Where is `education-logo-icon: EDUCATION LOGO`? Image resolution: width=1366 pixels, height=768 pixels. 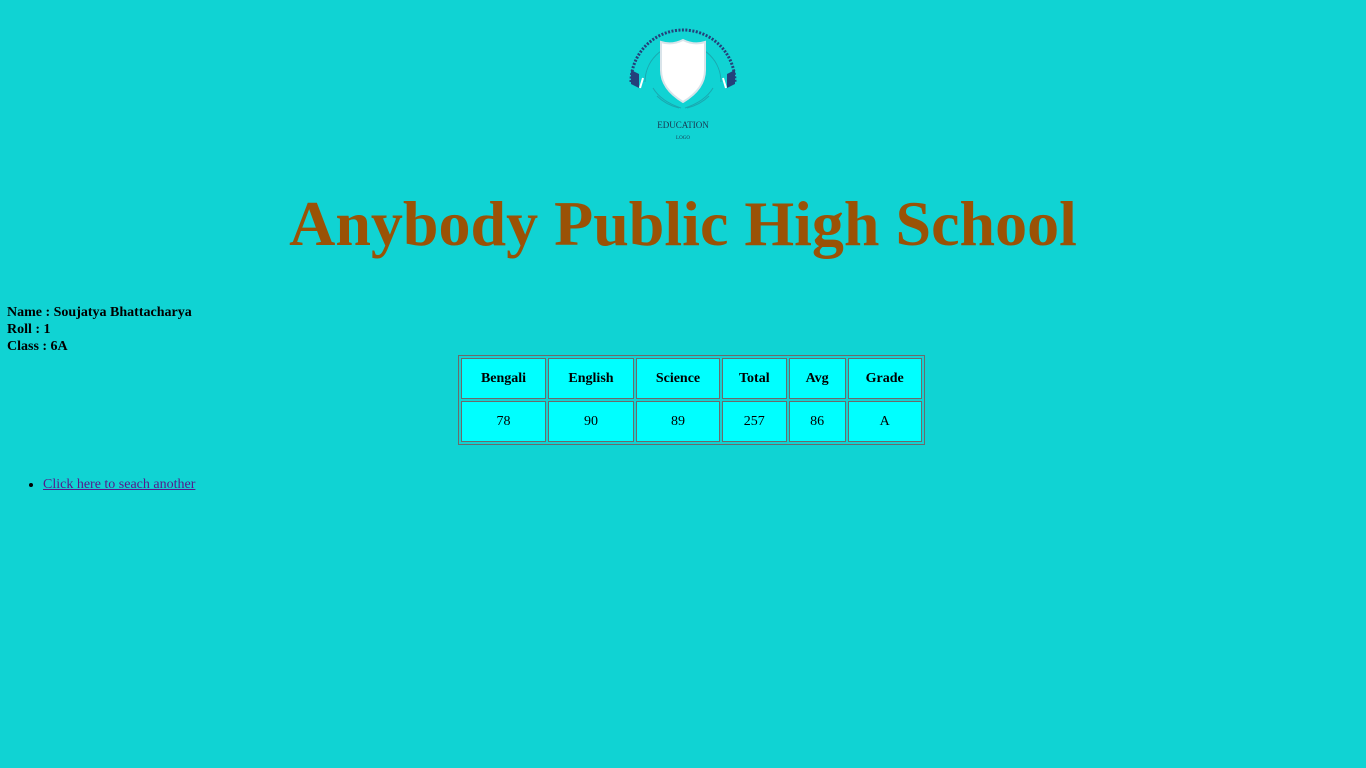
education-logo-icon: EDUCATION LOGO is located at coordinates (683, 84).